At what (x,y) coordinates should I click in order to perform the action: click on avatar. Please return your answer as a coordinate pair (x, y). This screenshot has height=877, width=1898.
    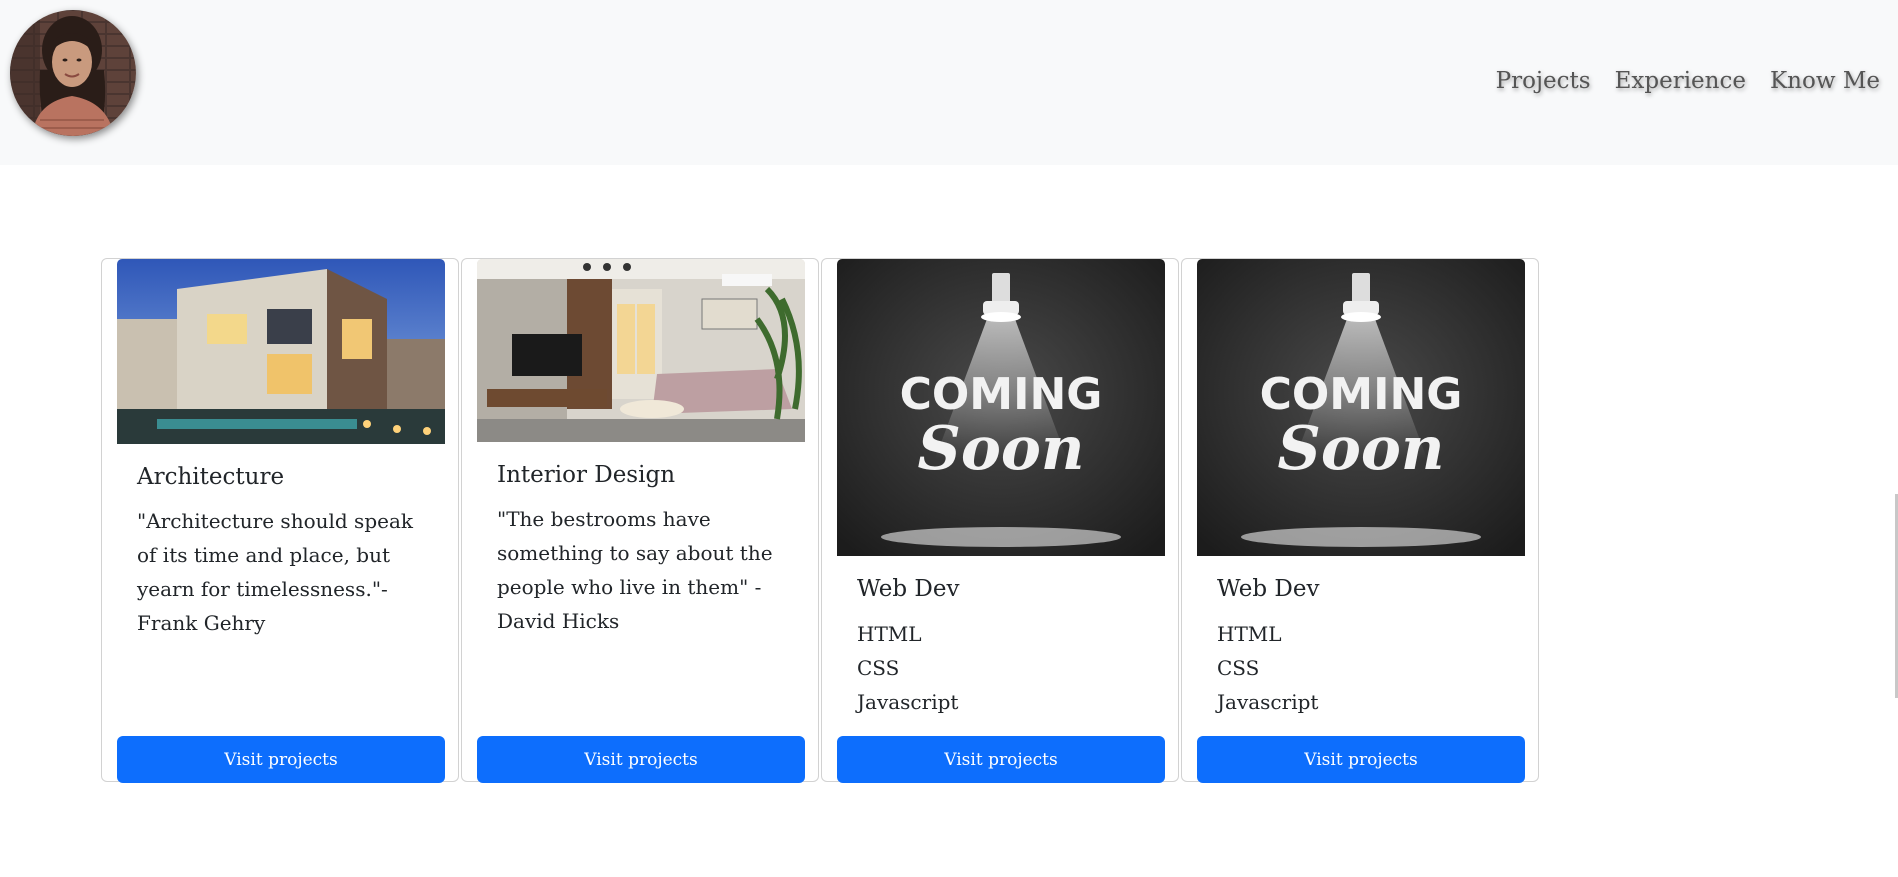
    Looking at the image, I should click on (73, 73).